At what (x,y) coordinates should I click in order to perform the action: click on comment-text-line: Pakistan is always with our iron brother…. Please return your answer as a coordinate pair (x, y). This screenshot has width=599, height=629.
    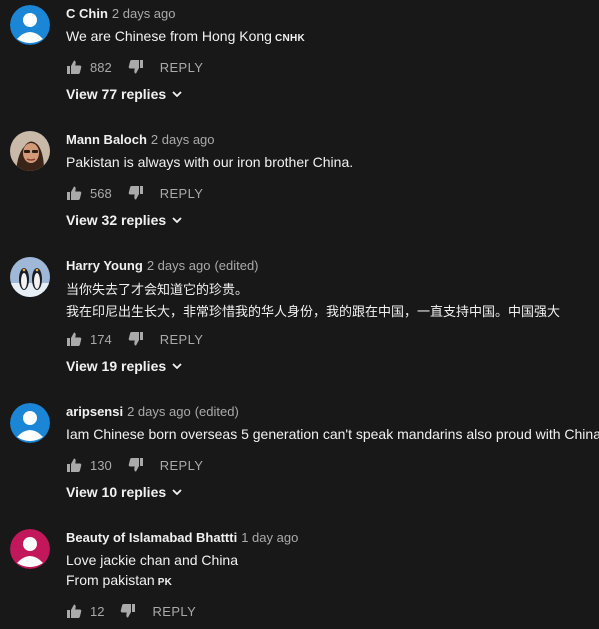
    Looking at the image, I should click on (210, 162).